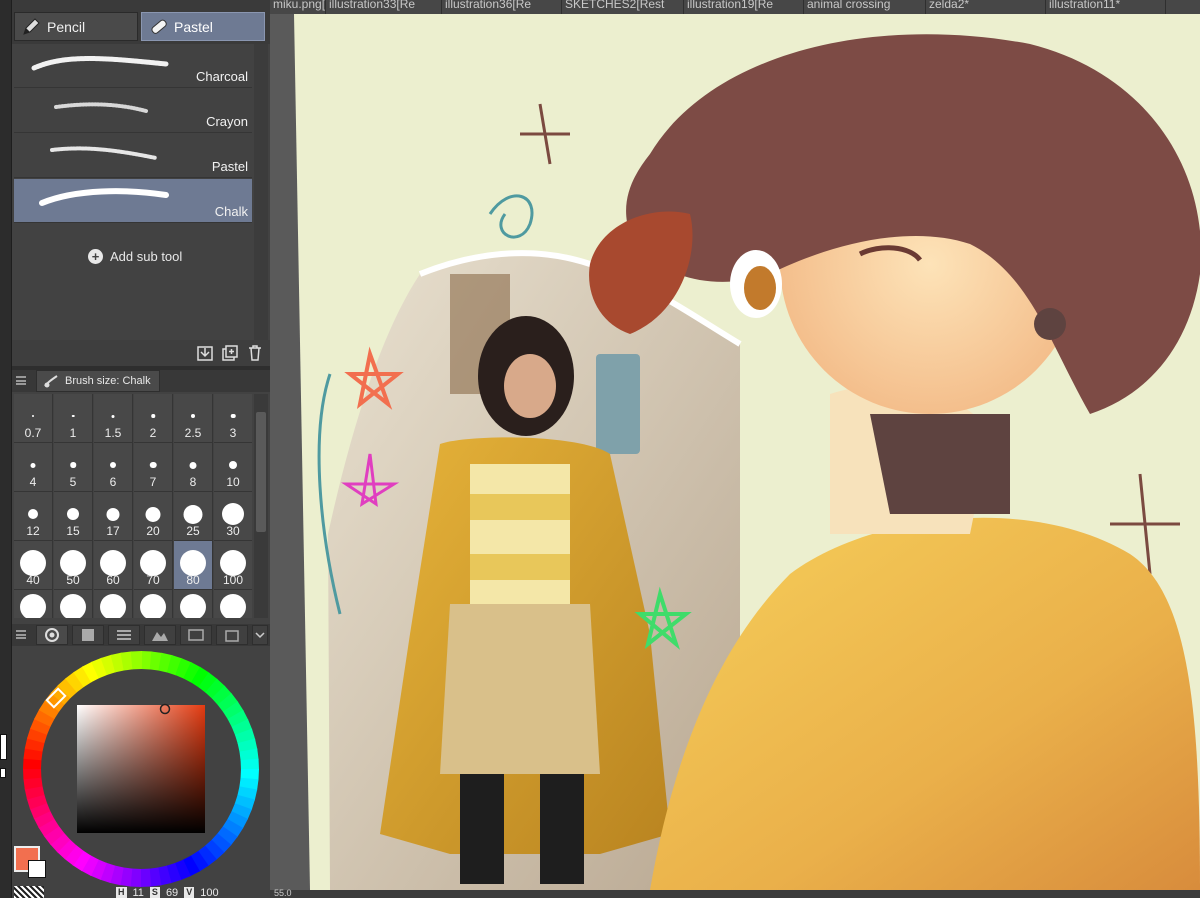 The width and height of the screenshot is (1200, 898). Describe the element at coordinates (255, 353) in the screenshot. I see `trash-icon` at that location.